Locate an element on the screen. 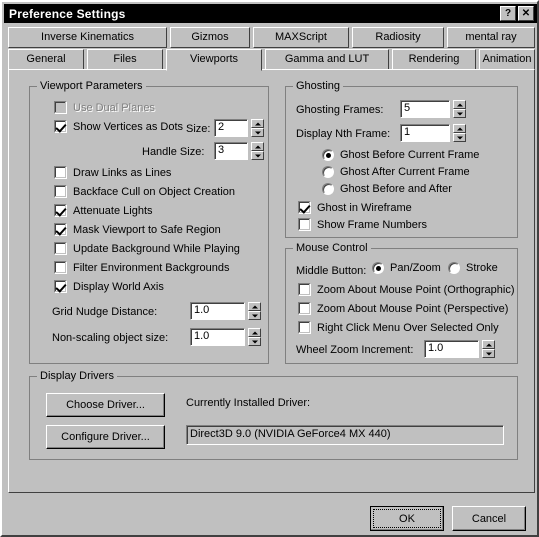  help-icon: ? is located at coordinates (508, 13).